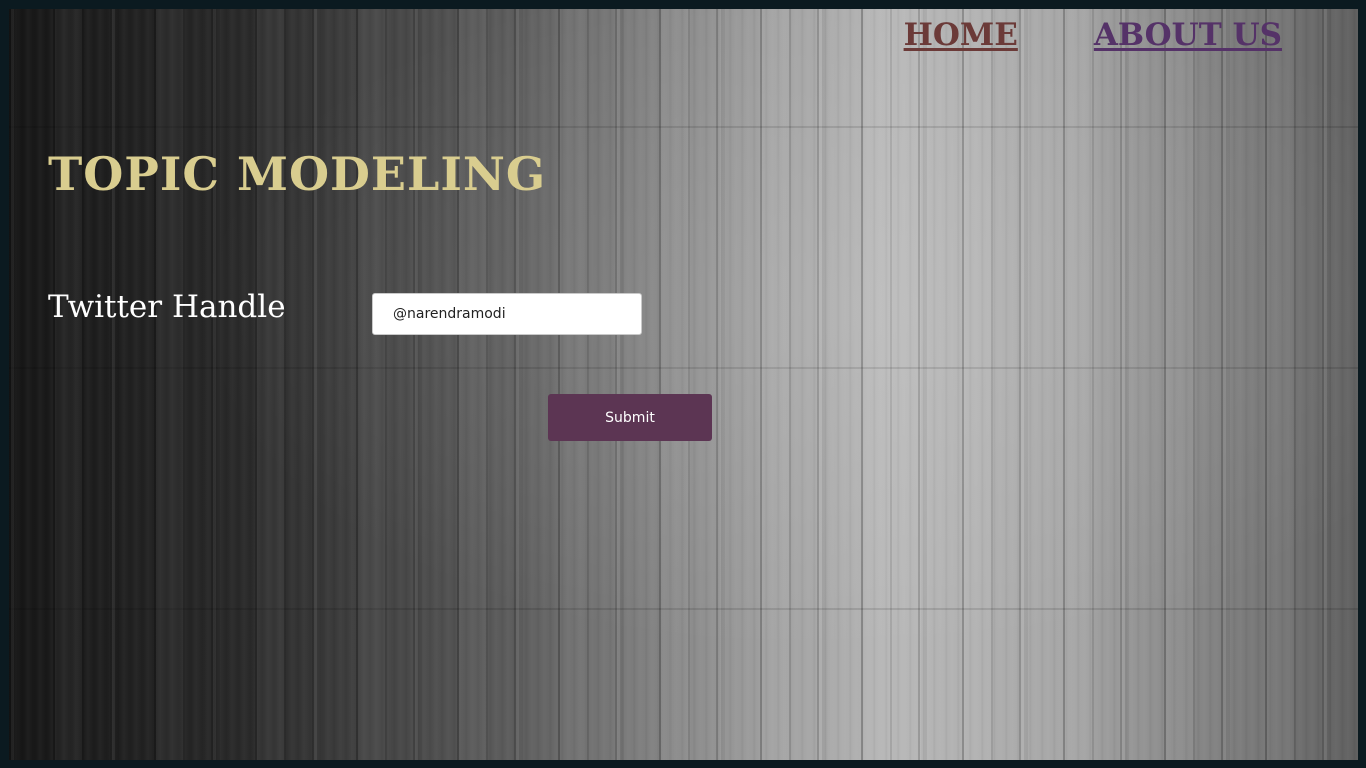 The height and width of the screenshot is (768, 1366). What do you see at coordinates (167, 307) in the screenshot?
I see `twitter-handle-label: Twitter Handle` at bounding box center [167, 307].